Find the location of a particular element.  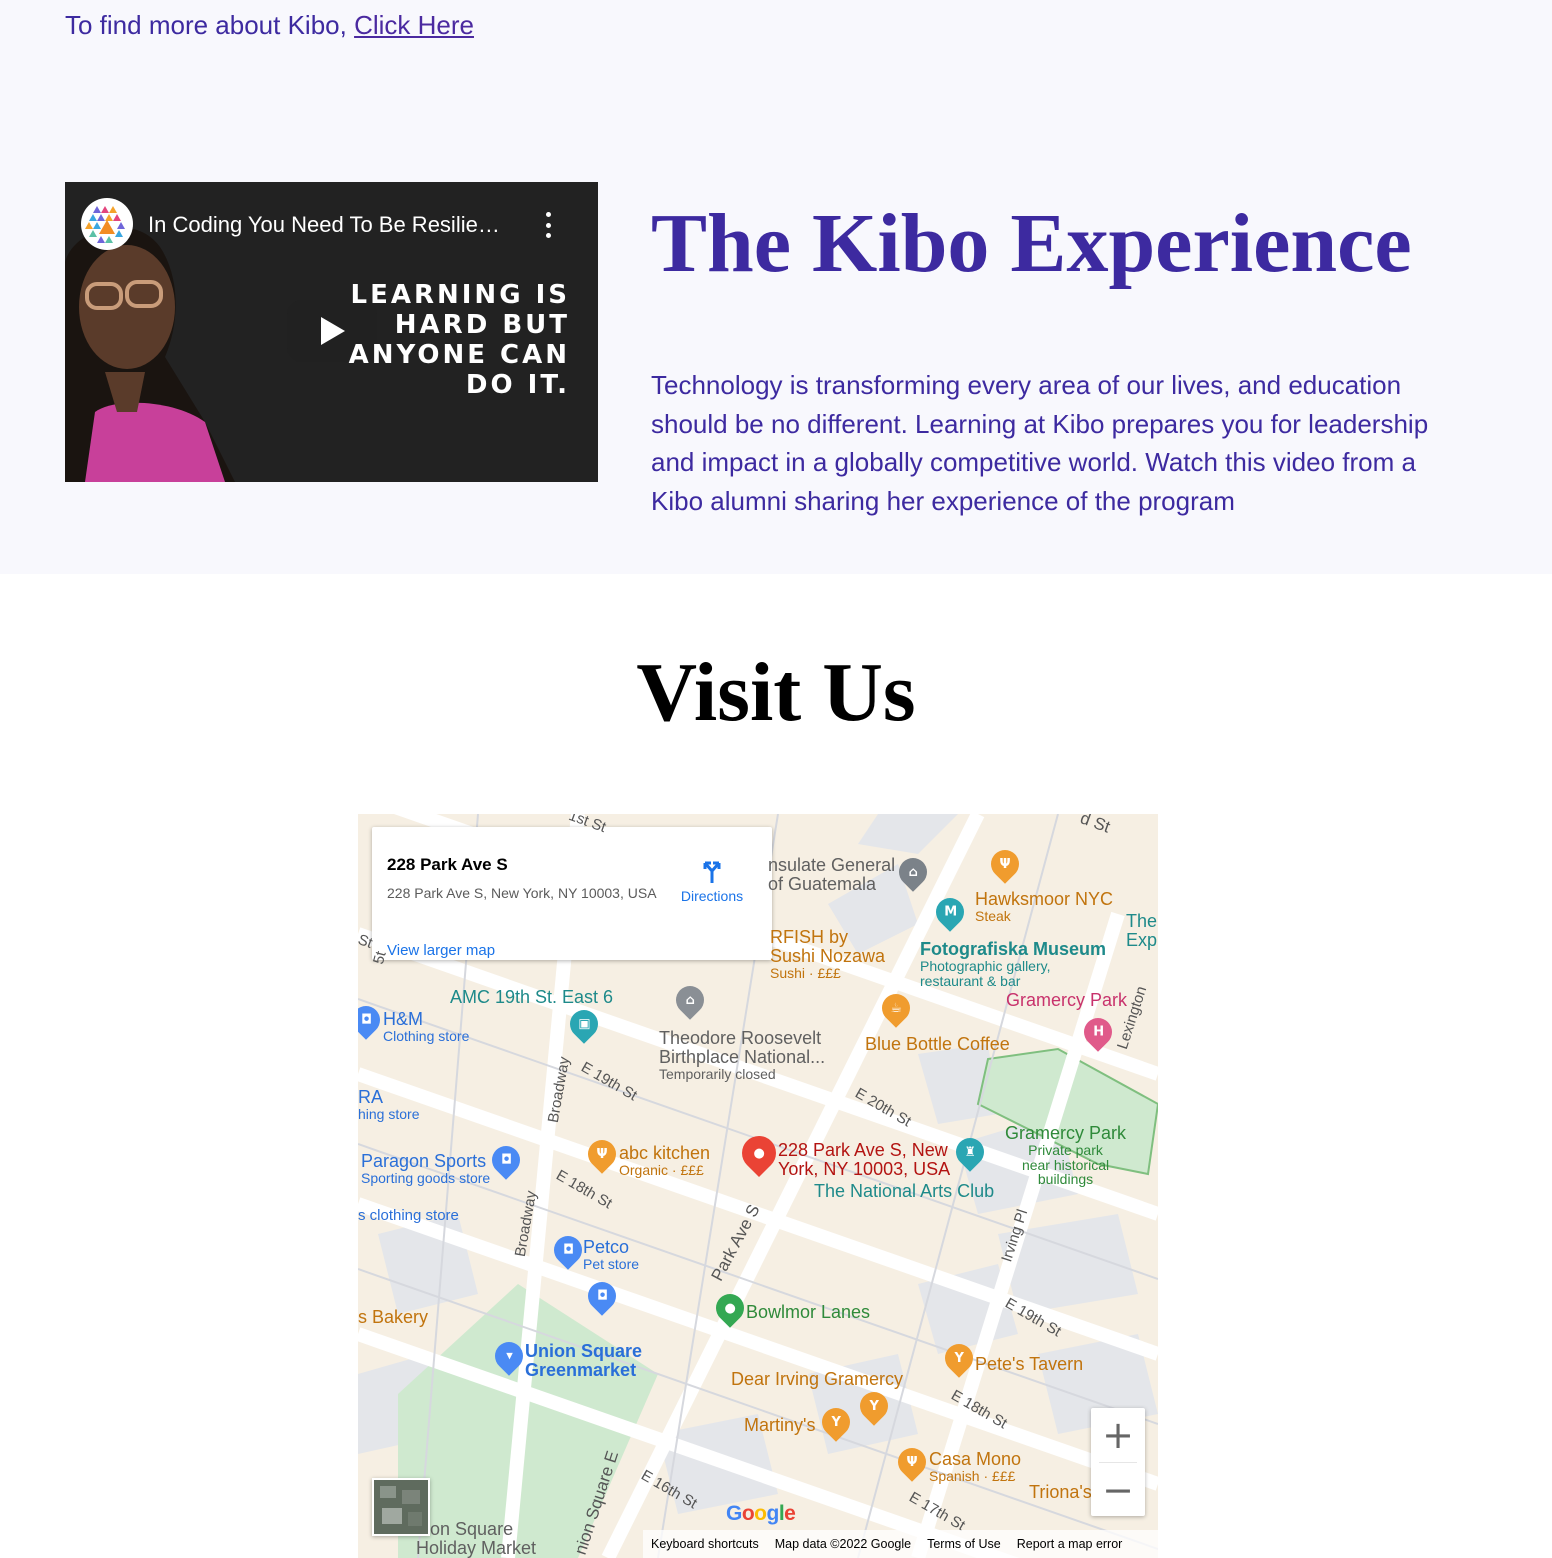

experience-title: The Kibo Experience is located at coordinates (1031, 243).